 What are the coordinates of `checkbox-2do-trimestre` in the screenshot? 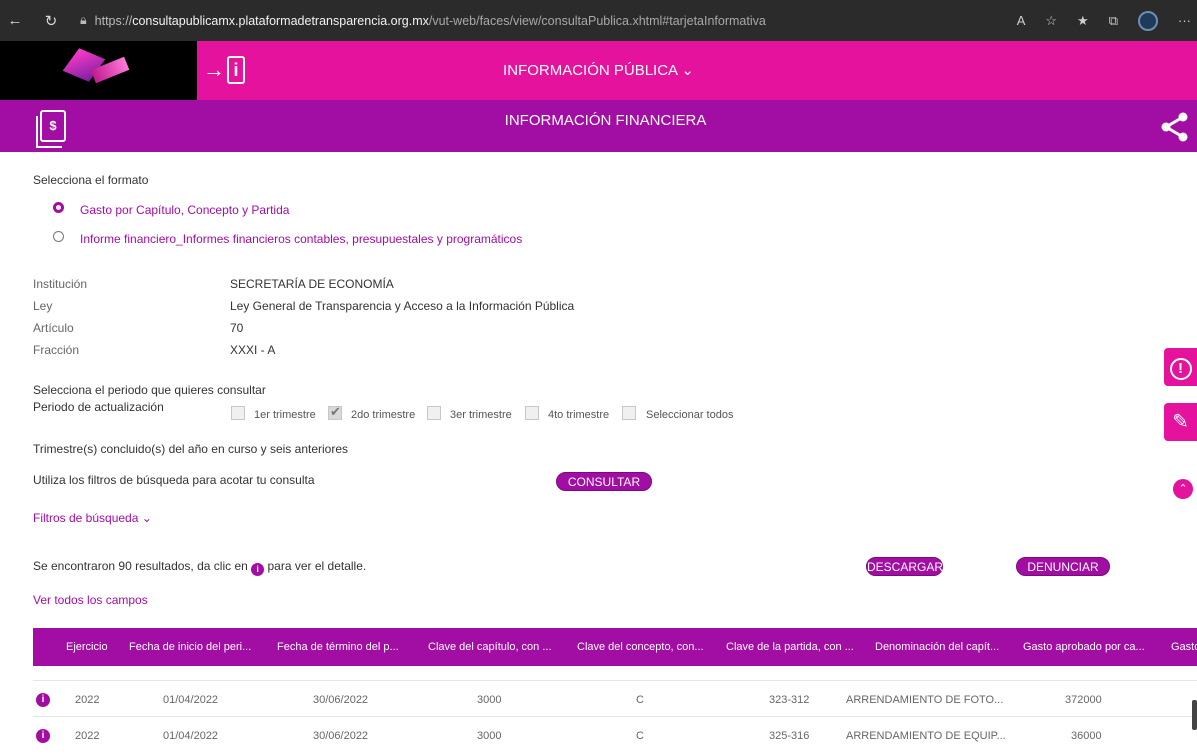 It's located at (335, 412).